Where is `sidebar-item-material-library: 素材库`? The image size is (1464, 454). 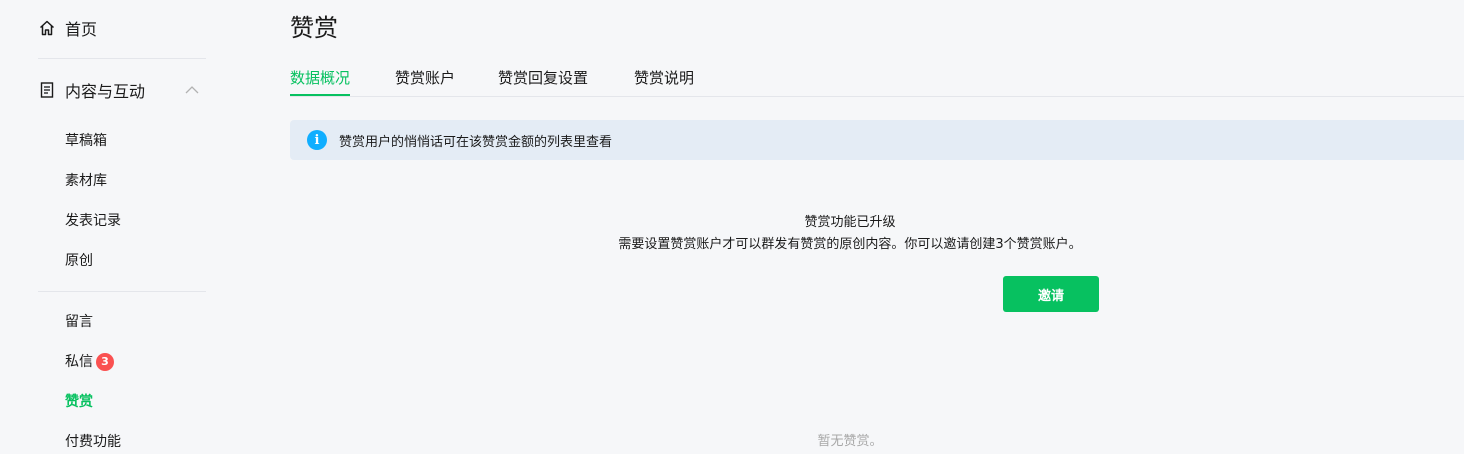
sidebar-item-material-library: 素材库 is located at coordinates (86, 181).